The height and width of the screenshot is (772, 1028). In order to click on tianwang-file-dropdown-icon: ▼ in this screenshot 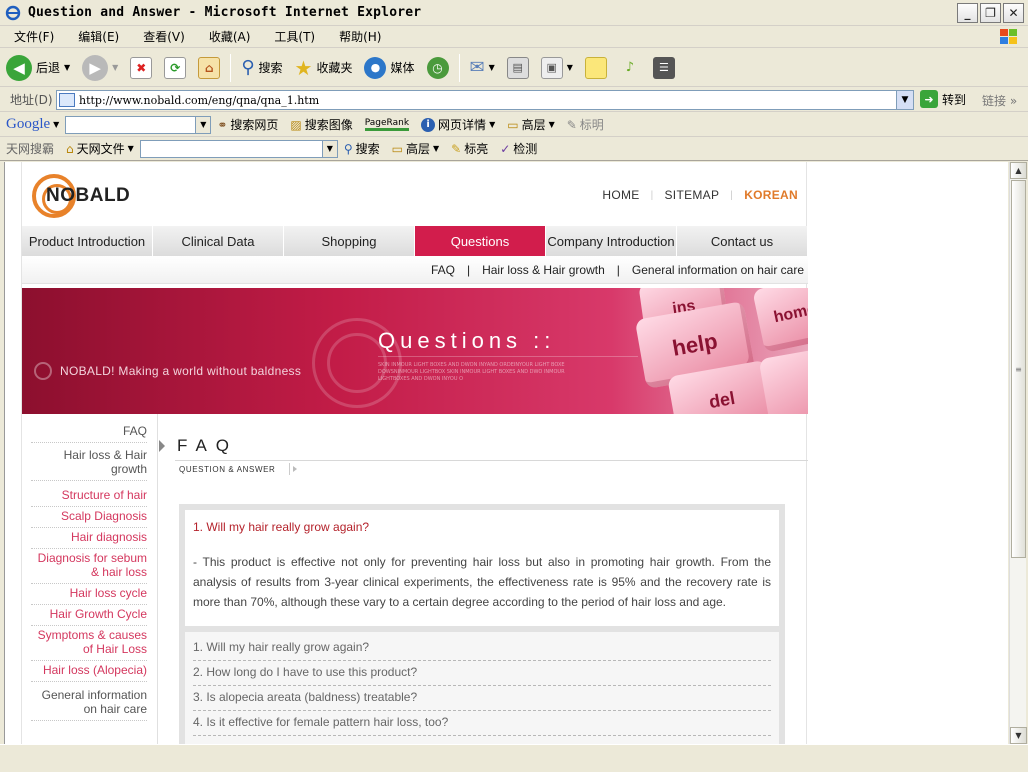, I will do `click(130, 148)`.